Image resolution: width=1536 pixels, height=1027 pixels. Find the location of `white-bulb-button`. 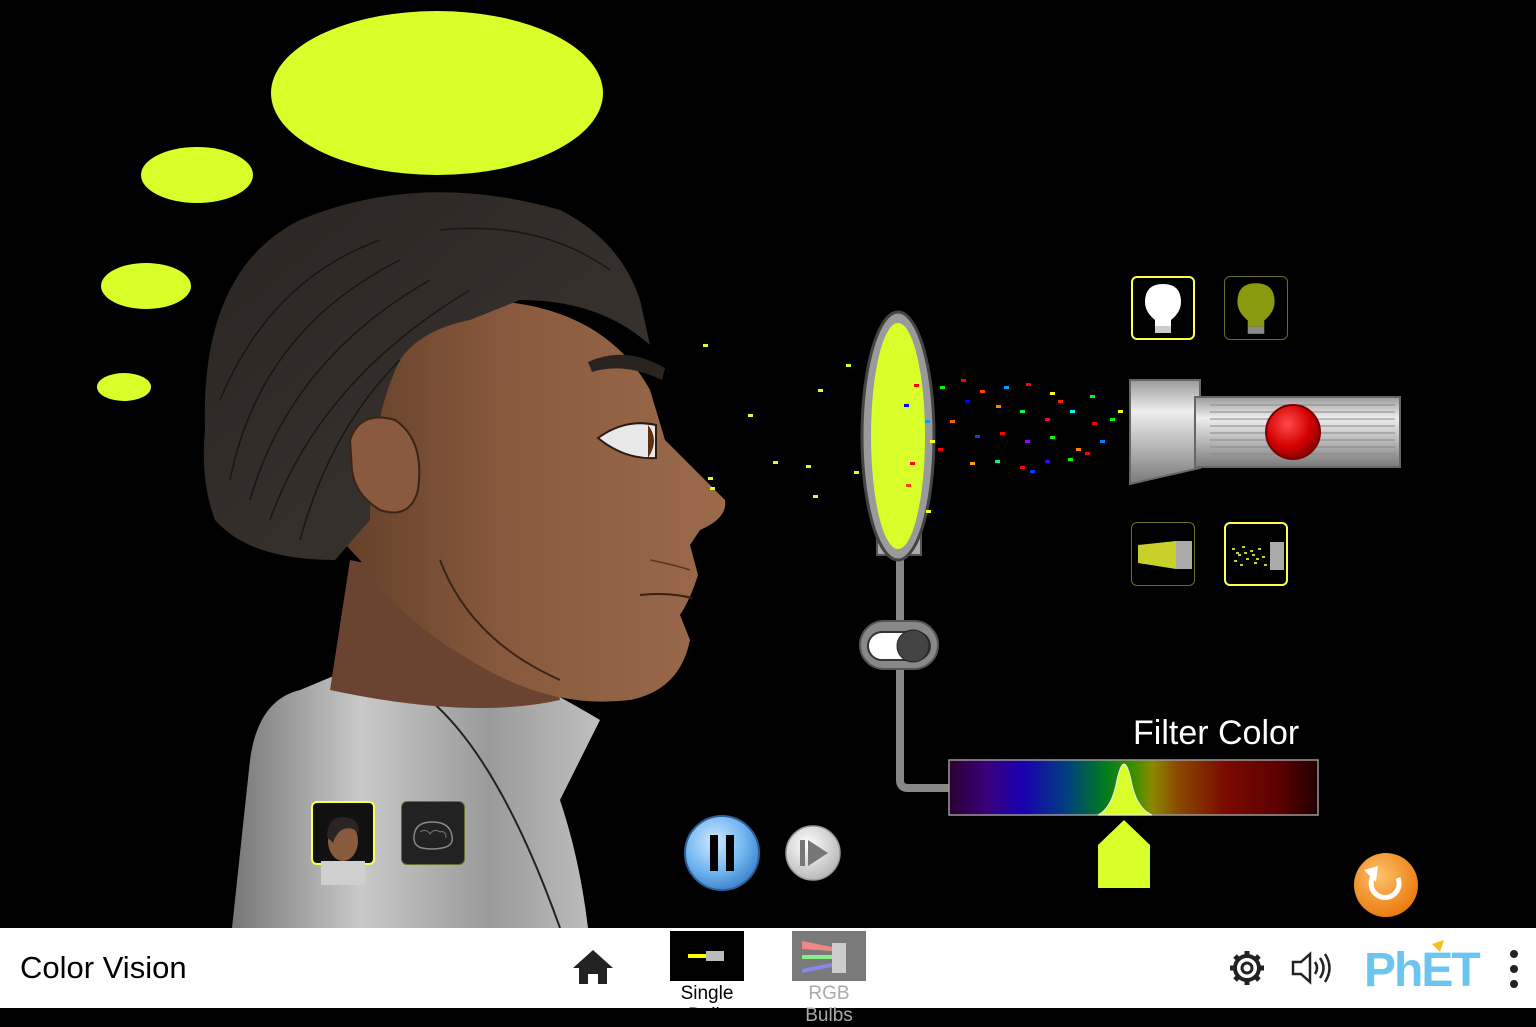

white-bulb-button is located at coordinates (1163, 308).